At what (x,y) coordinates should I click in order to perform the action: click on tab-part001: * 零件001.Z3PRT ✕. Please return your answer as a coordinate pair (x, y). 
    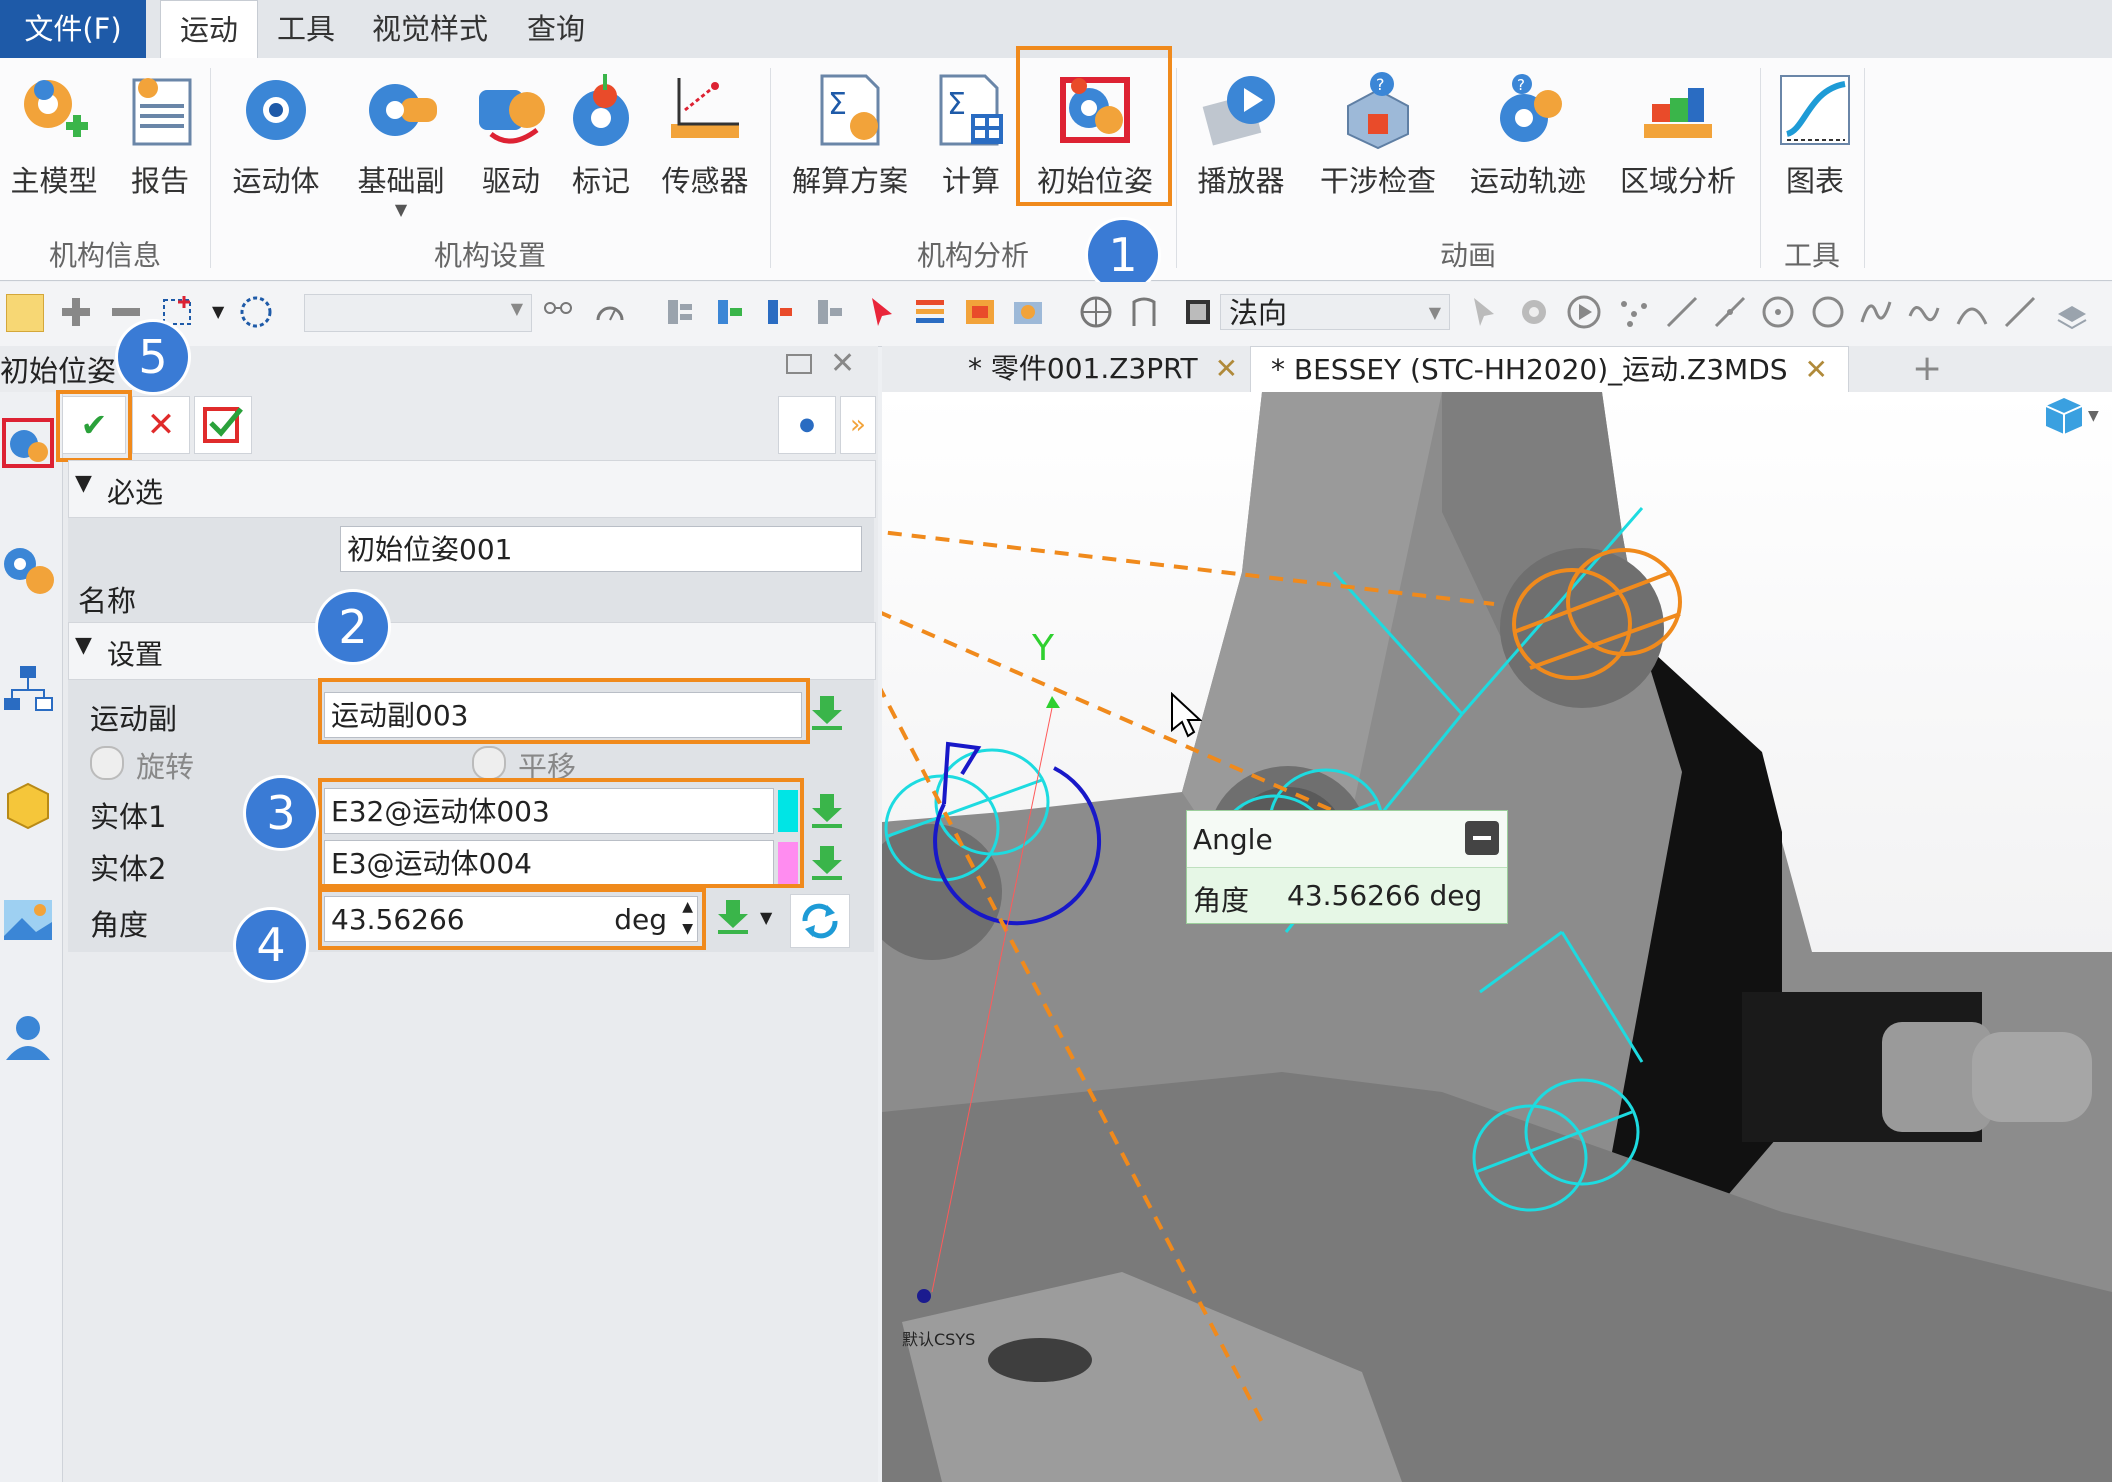
    Looking at the image, I should click on (1103, 369).